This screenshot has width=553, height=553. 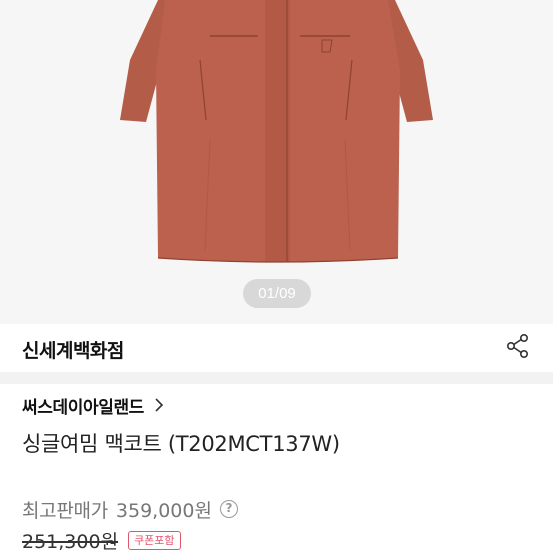 I want to click on share-button, so click(x=518, y=346).